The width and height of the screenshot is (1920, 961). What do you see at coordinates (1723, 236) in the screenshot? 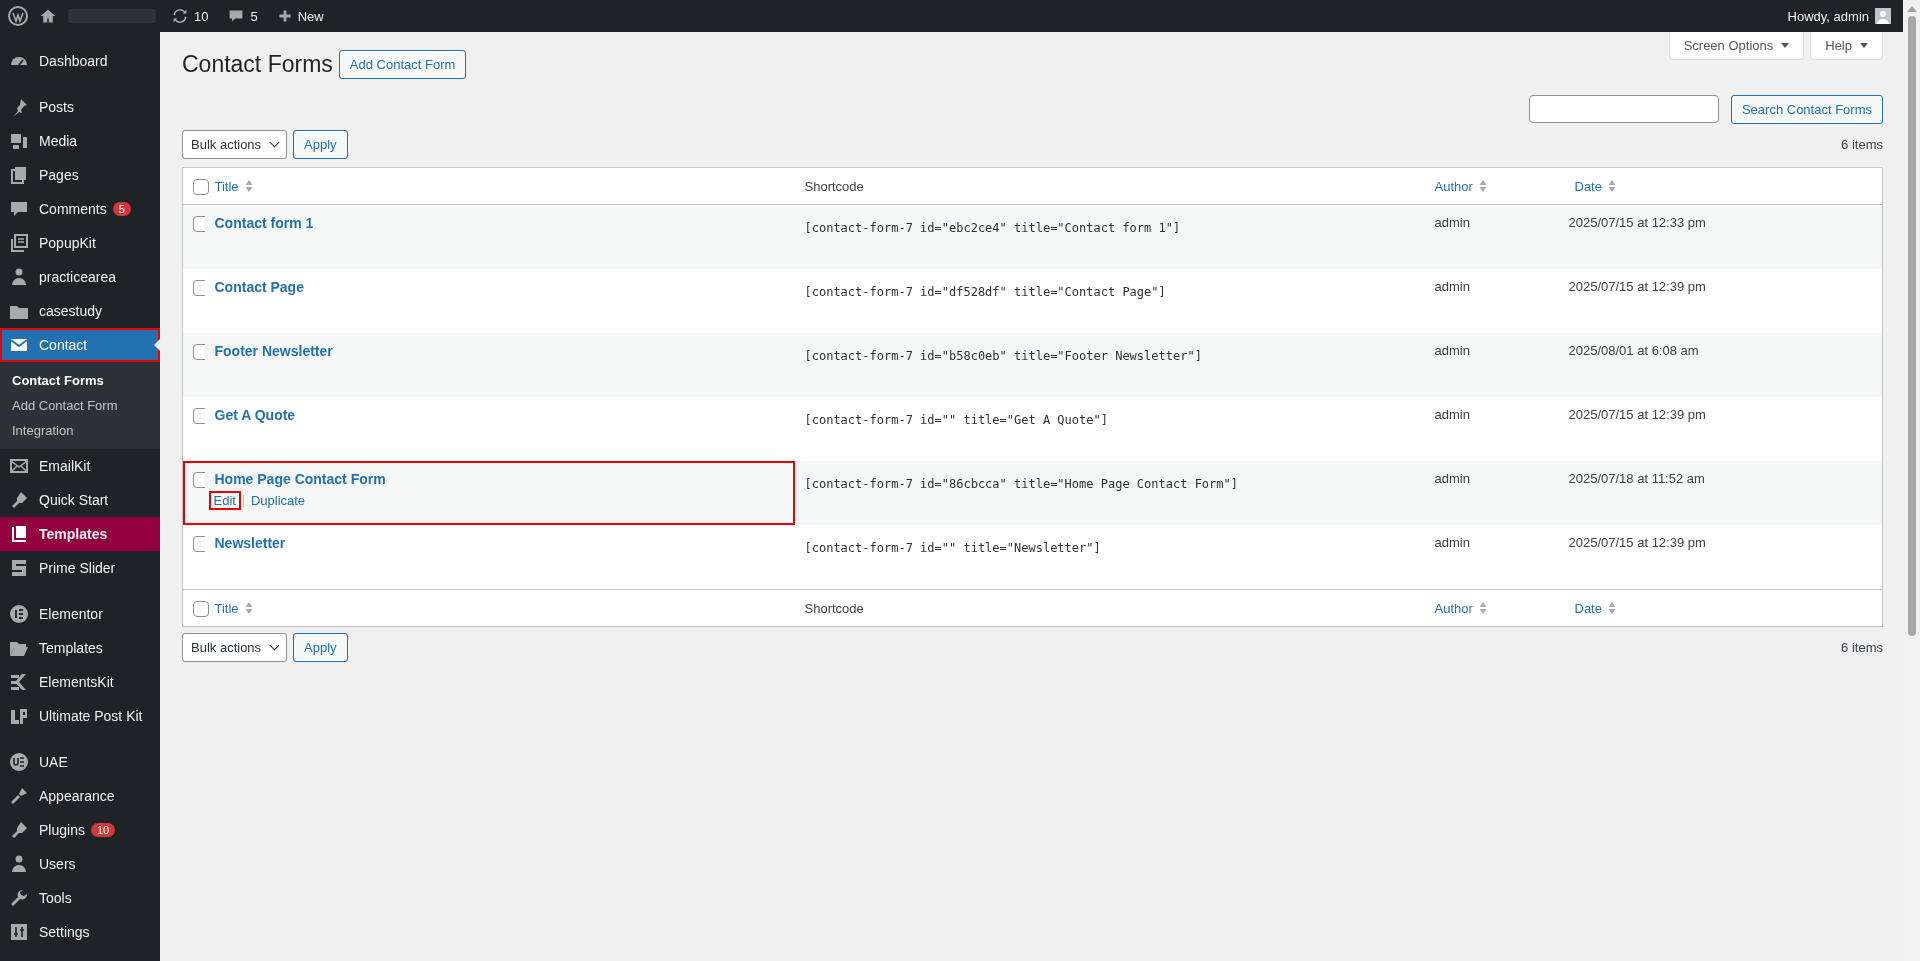
I see `table-cell: 2025/07/15 at 12:33 pm` at bounding box center [1723, 236].